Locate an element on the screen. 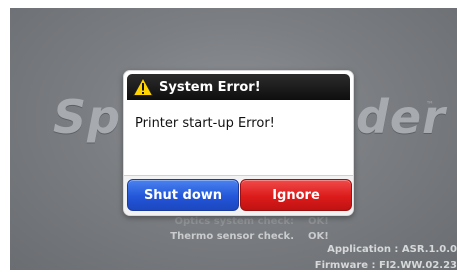  dialog-button-row: Shut down Ignore is located at coordinates (238, 195).